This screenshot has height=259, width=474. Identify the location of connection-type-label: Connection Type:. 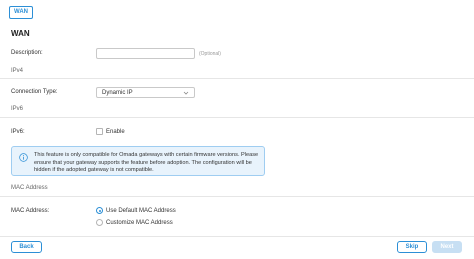
(34, 92).